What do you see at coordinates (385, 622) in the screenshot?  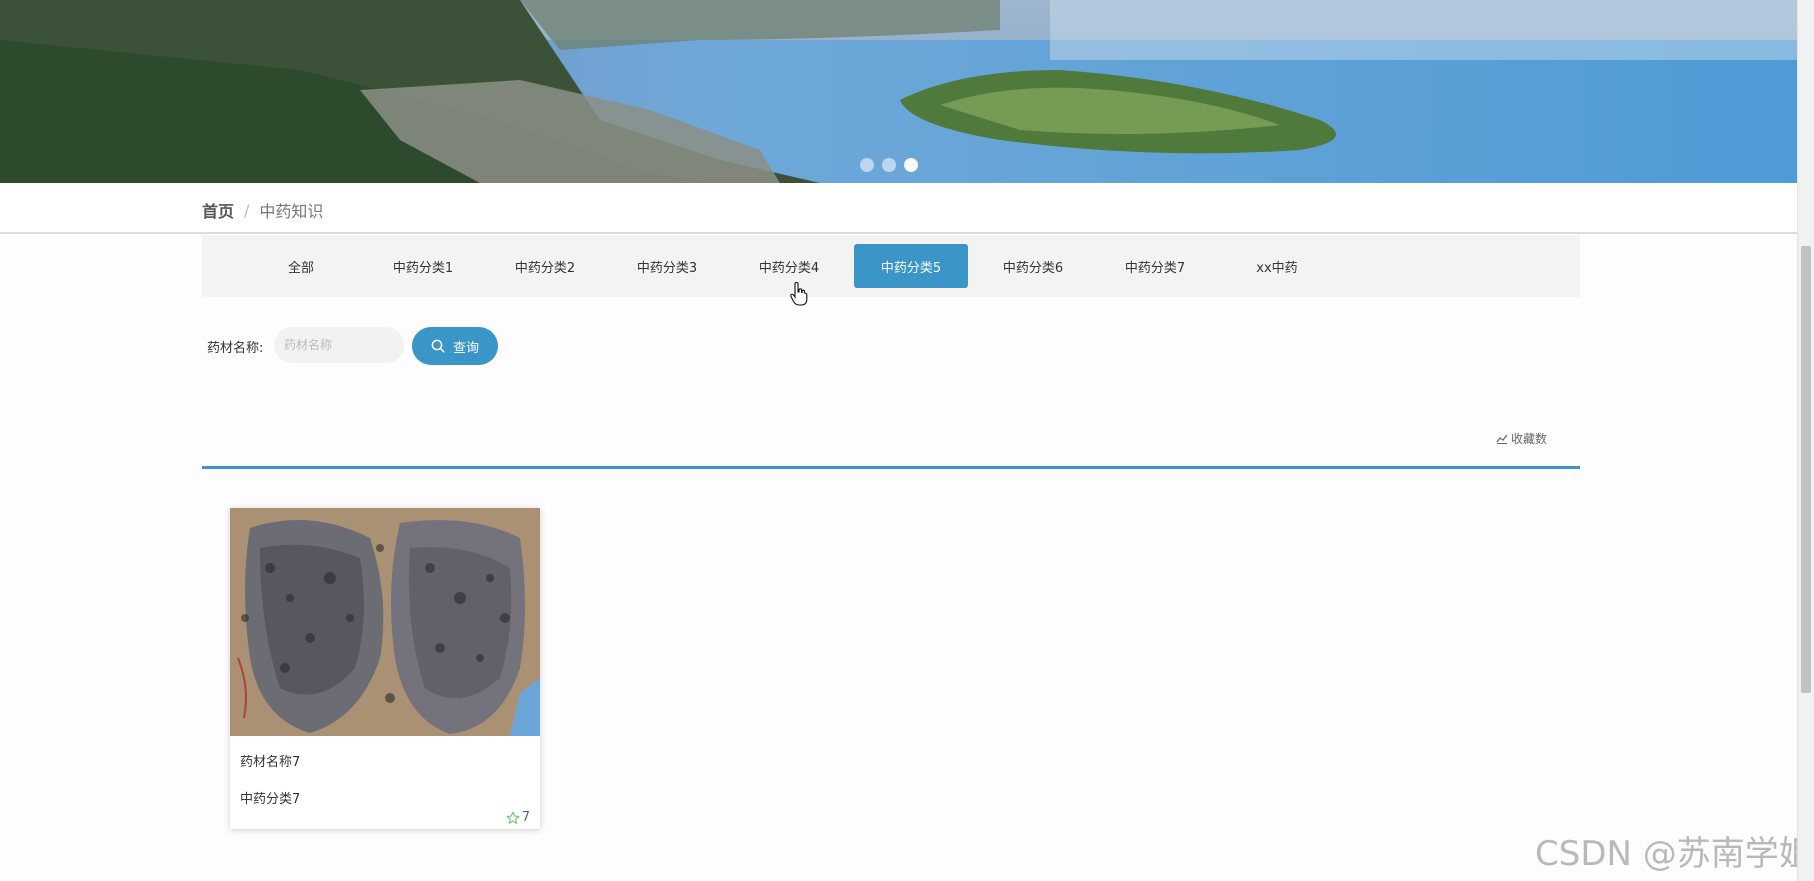 I see `medicine-image` at bounding box center [385, 622].